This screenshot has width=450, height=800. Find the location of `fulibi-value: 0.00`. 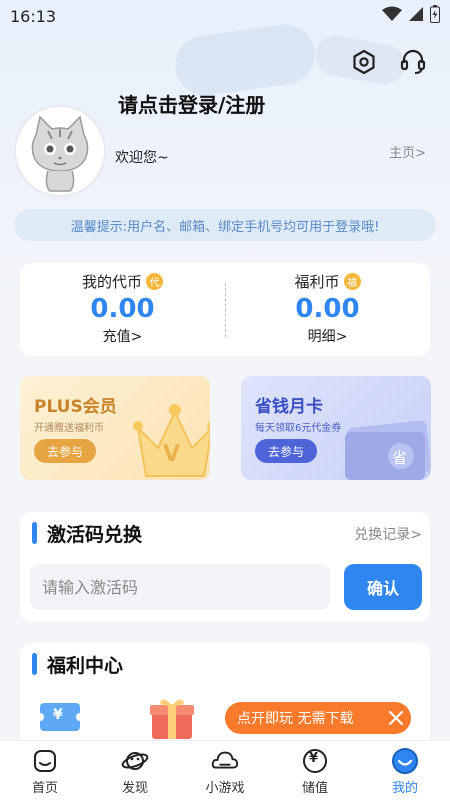

fulibi-value: 0.00 is located at coordinates (327, 309).